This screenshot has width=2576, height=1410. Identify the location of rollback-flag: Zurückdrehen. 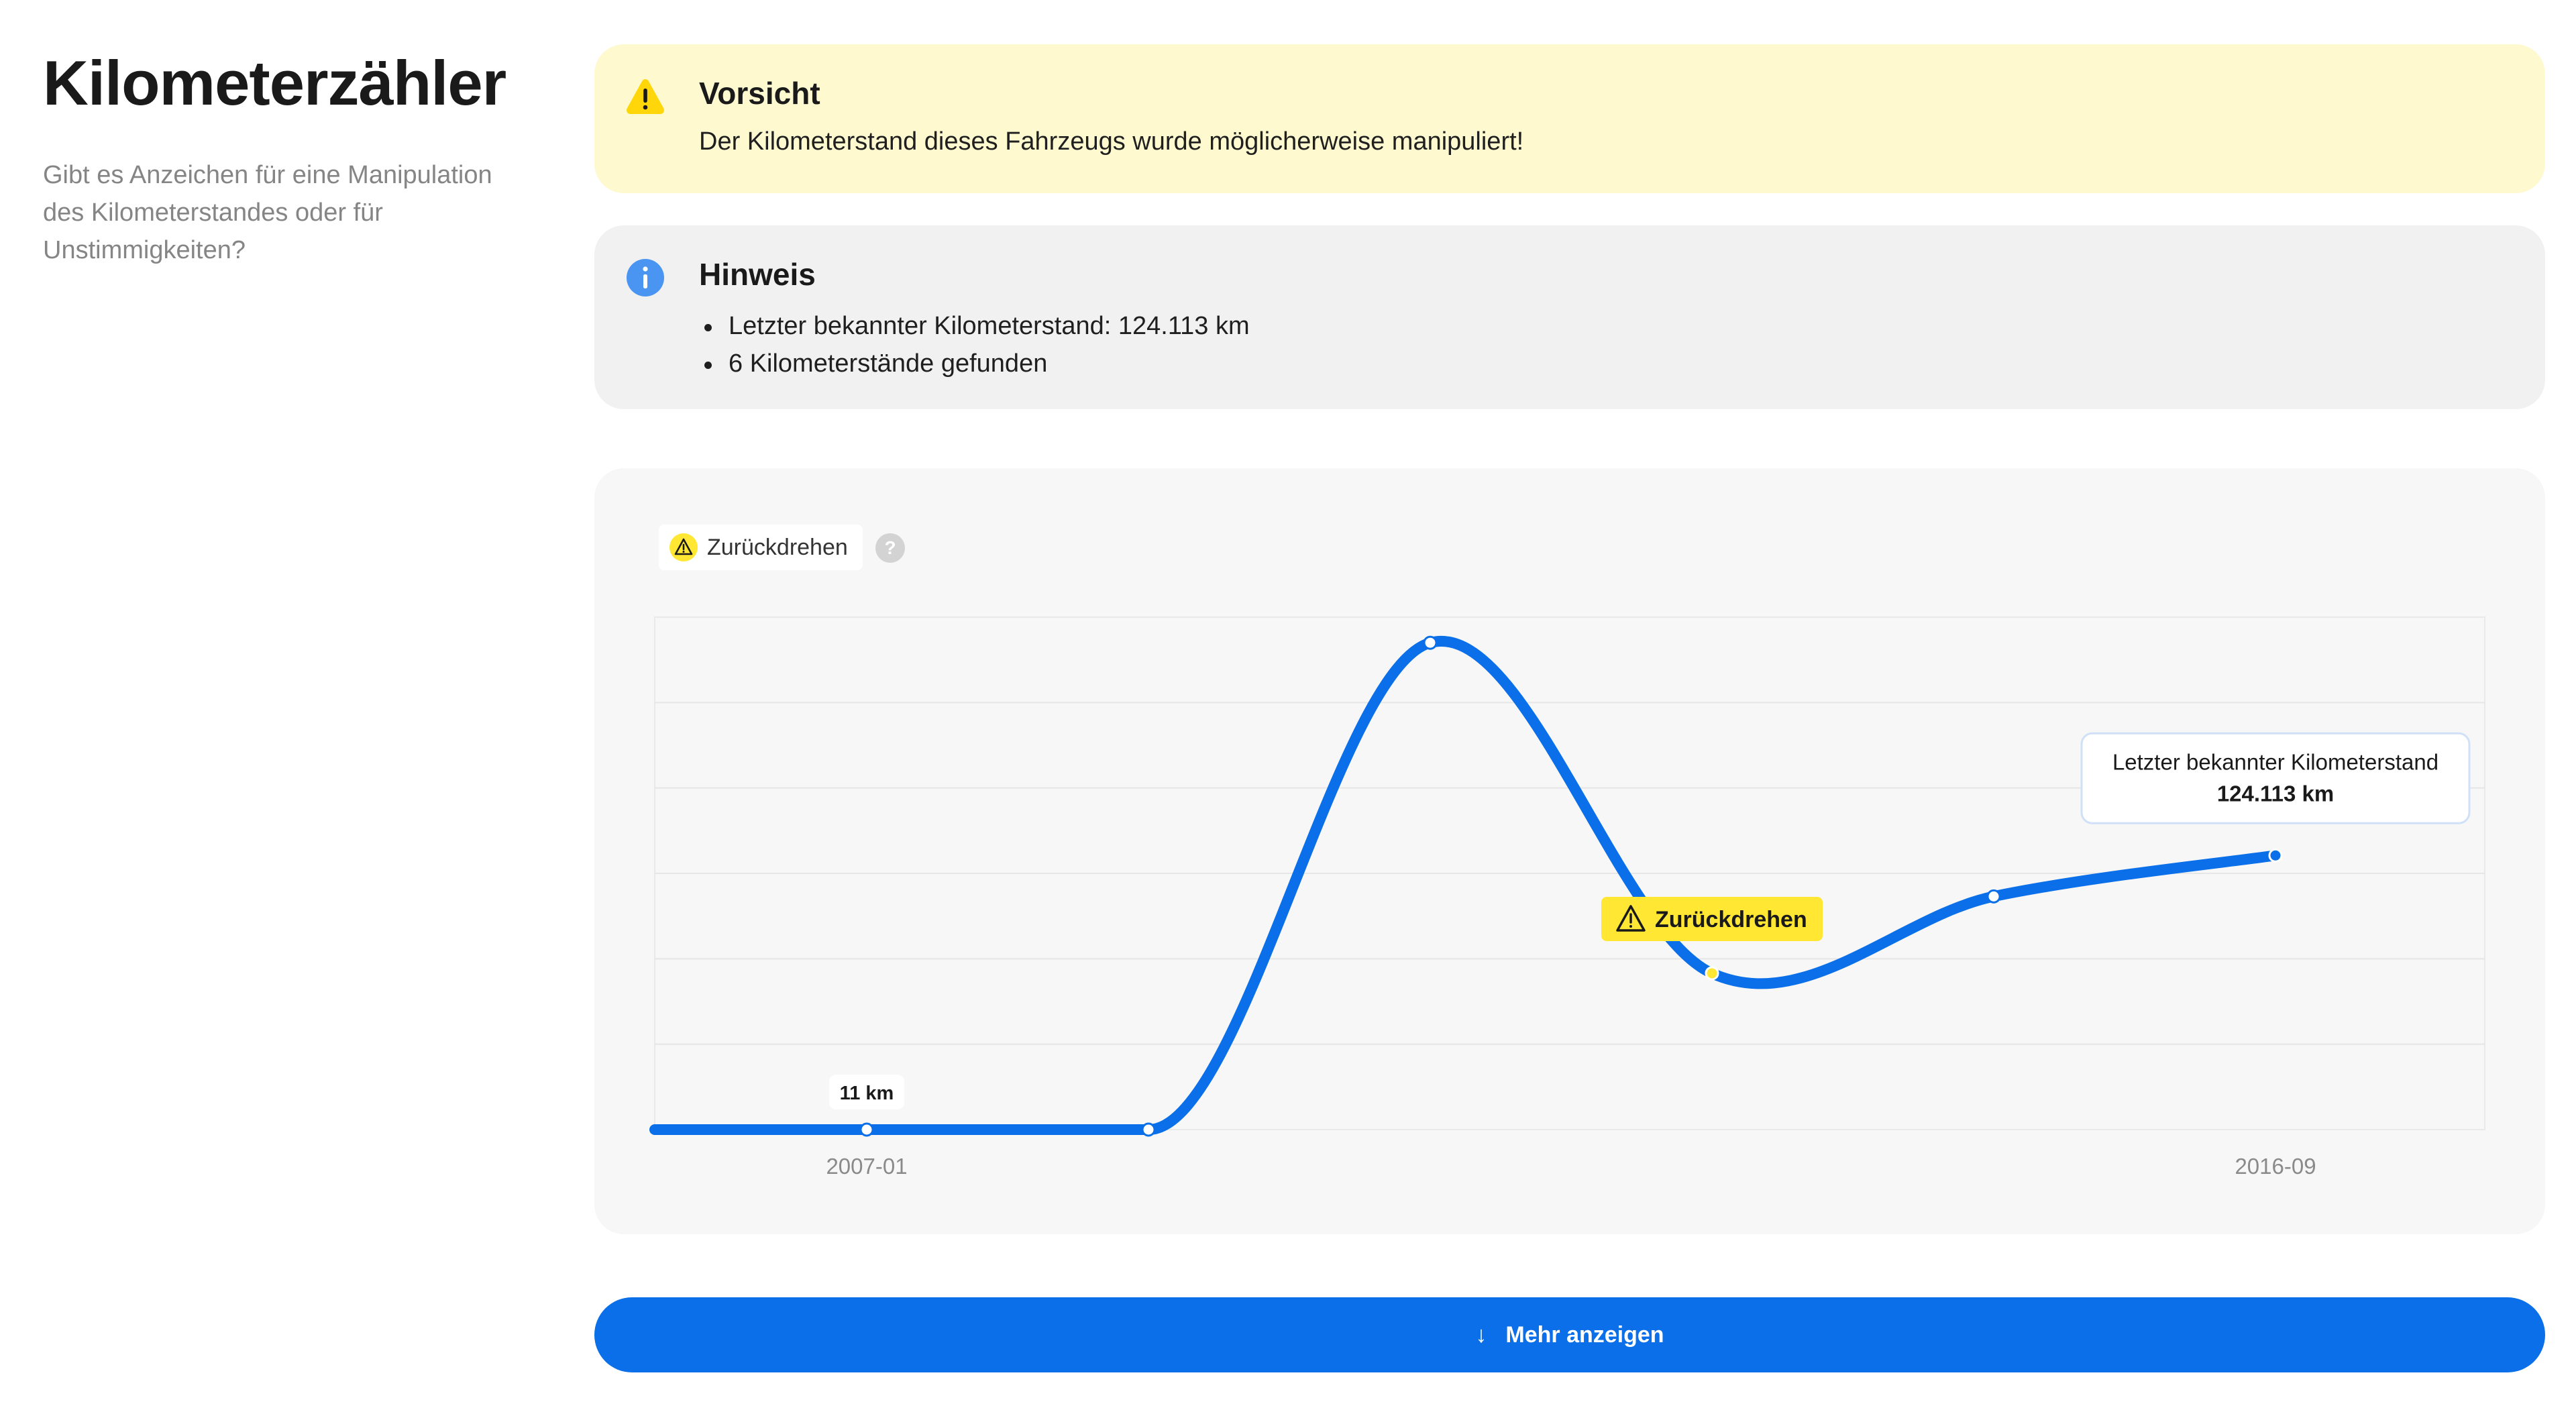
(1712, 918).